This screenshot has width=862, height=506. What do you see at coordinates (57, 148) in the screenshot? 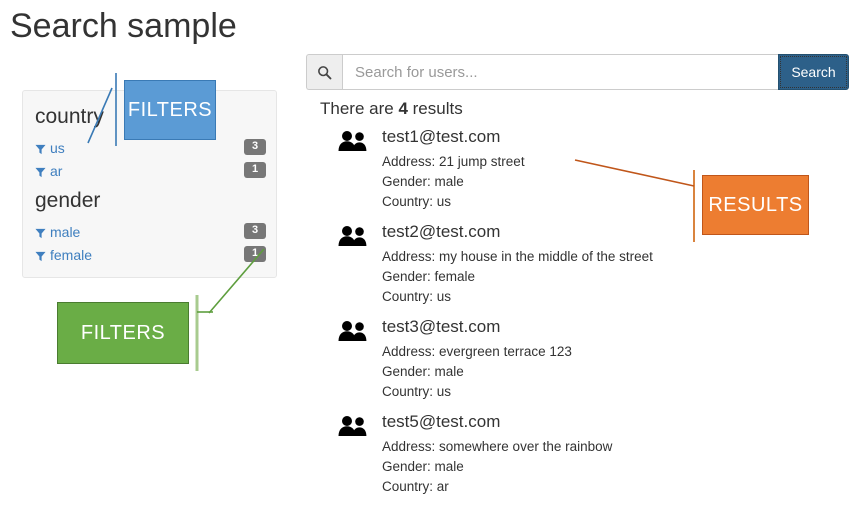
I see `filter-label-us: us` at bounding box center [57, 148].